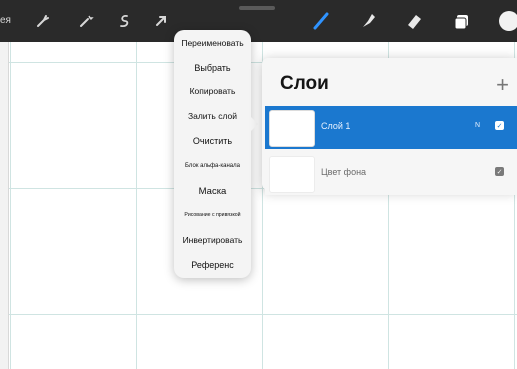  I want to click on layers-title: Слои, so click(304, 83).